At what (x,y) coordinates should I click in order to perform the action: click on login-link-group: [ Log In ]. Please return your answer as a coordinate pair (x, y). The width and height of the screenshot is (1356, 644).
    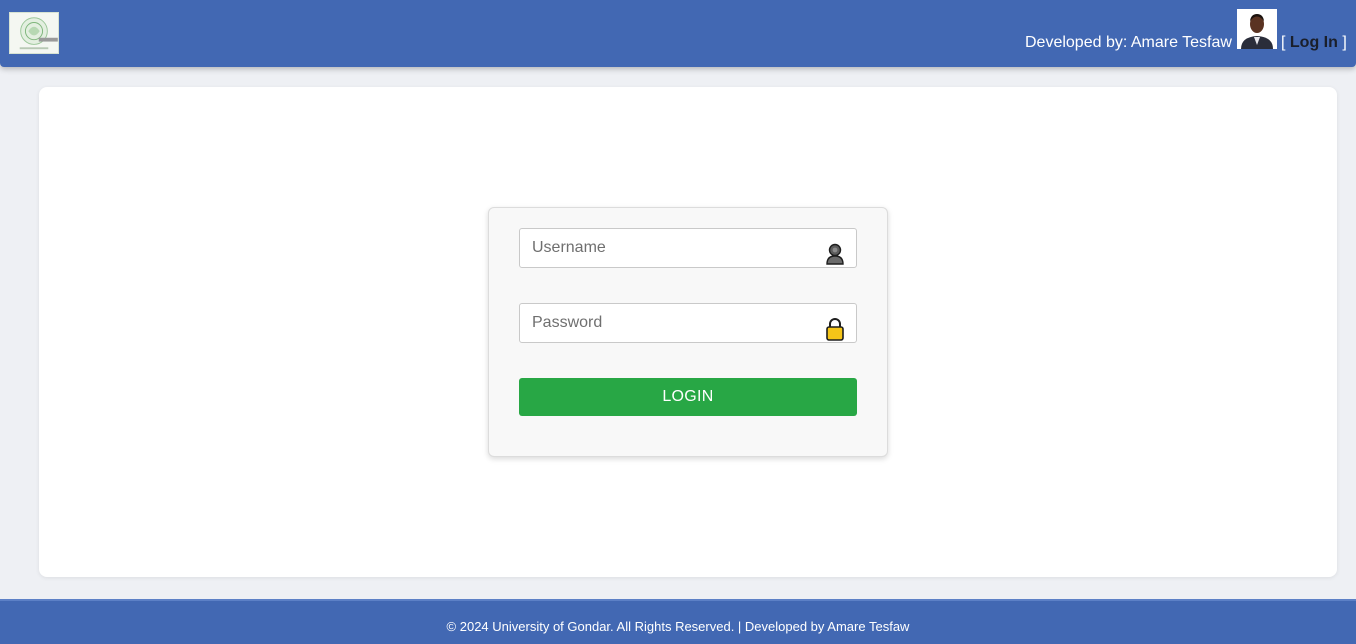
    Looking at the image, I should click on (1314, 43).